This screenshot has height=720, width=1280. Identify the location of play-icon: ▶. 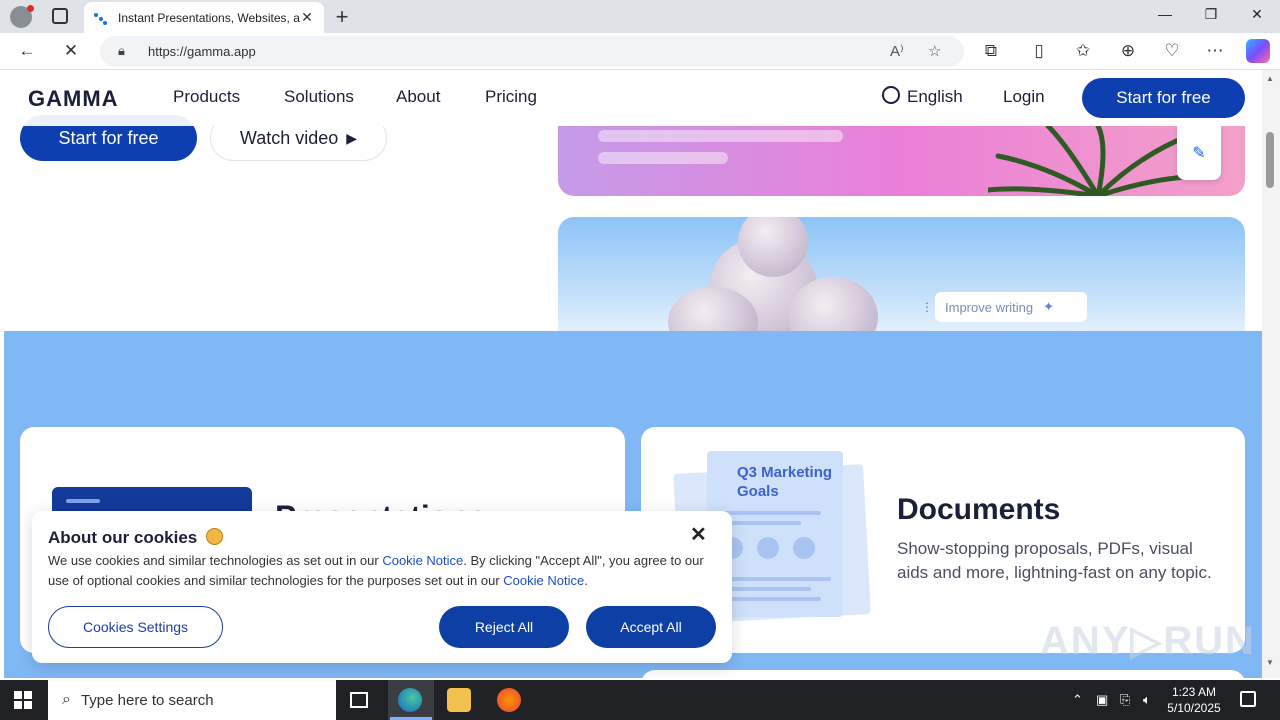
(352, 137).